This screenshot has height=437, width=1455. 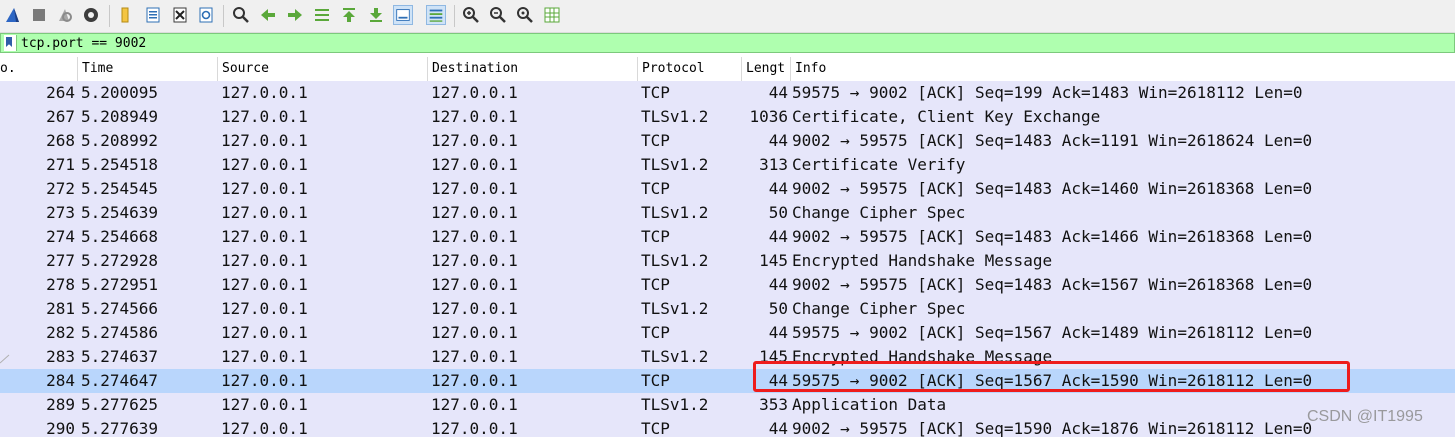 I want to click on edge-artifact, so click(x=5, y=358).